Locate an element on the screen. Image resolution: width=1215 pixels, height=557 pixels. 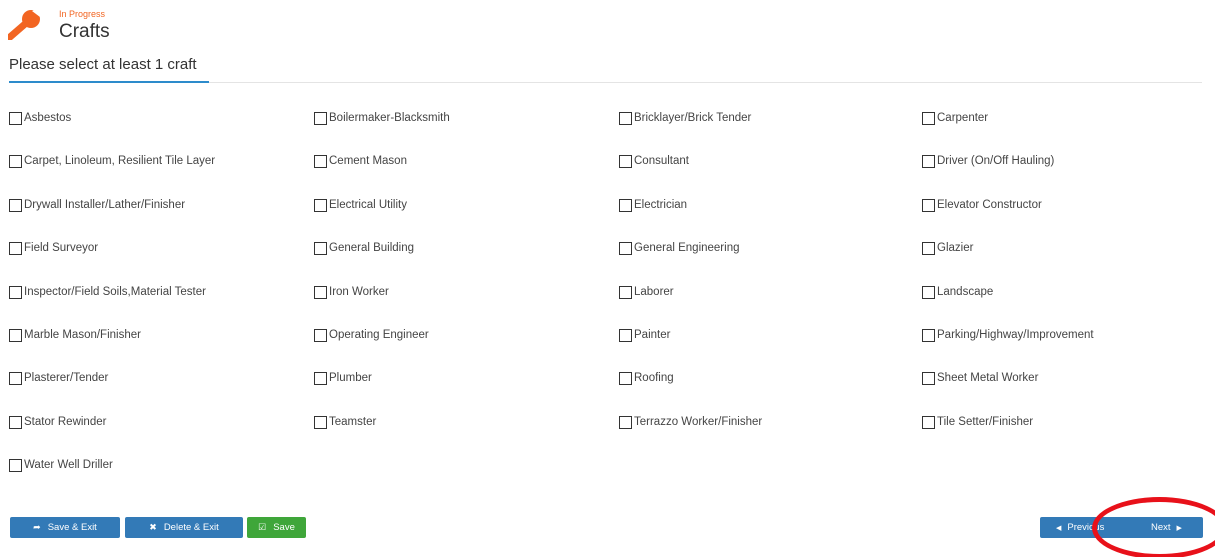
craft-option: Asbestos is located at coordinates (40, 118).